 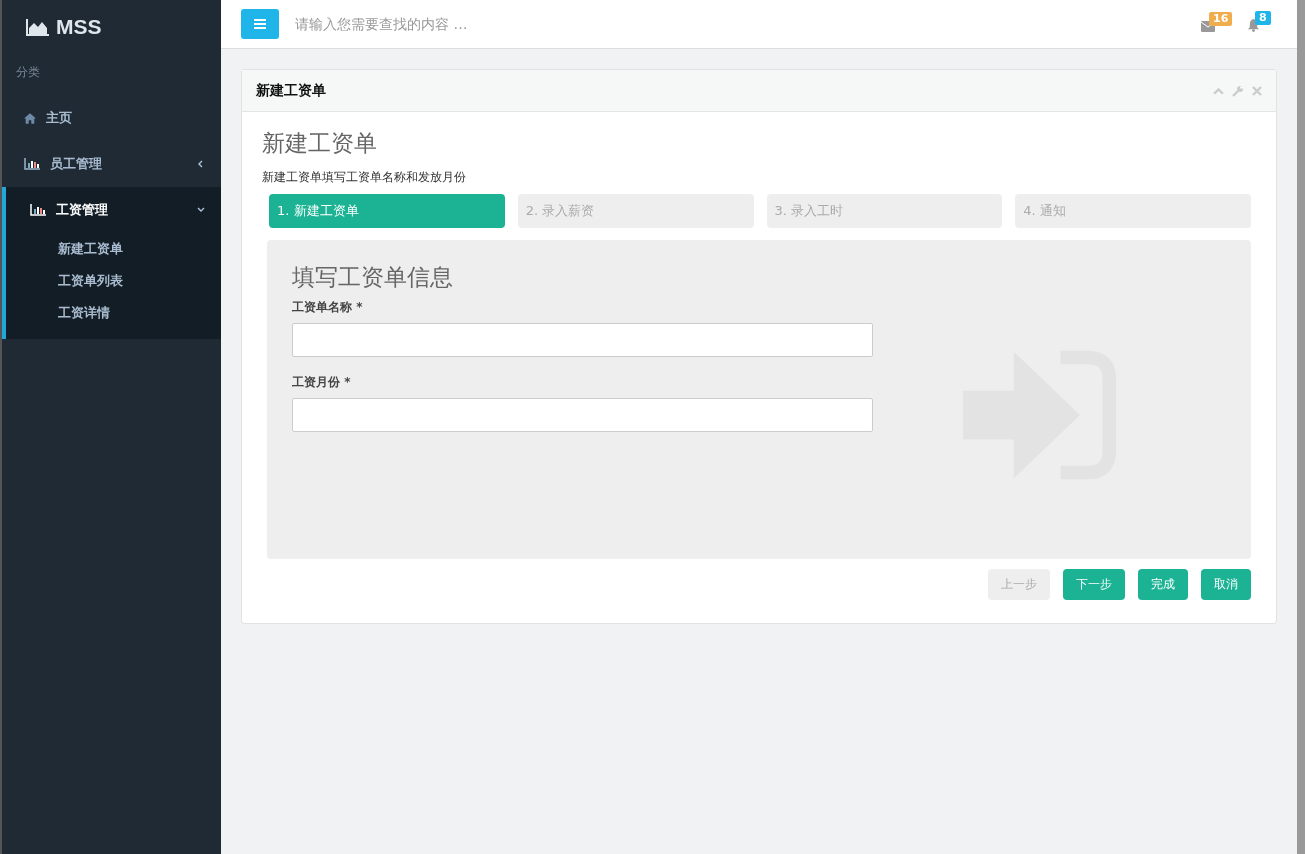 What do you see at coordinates (1133, 211) in the screenshot?
I see `wizard-step-tab: 4. 通知` at bounding box center [1133, 211].